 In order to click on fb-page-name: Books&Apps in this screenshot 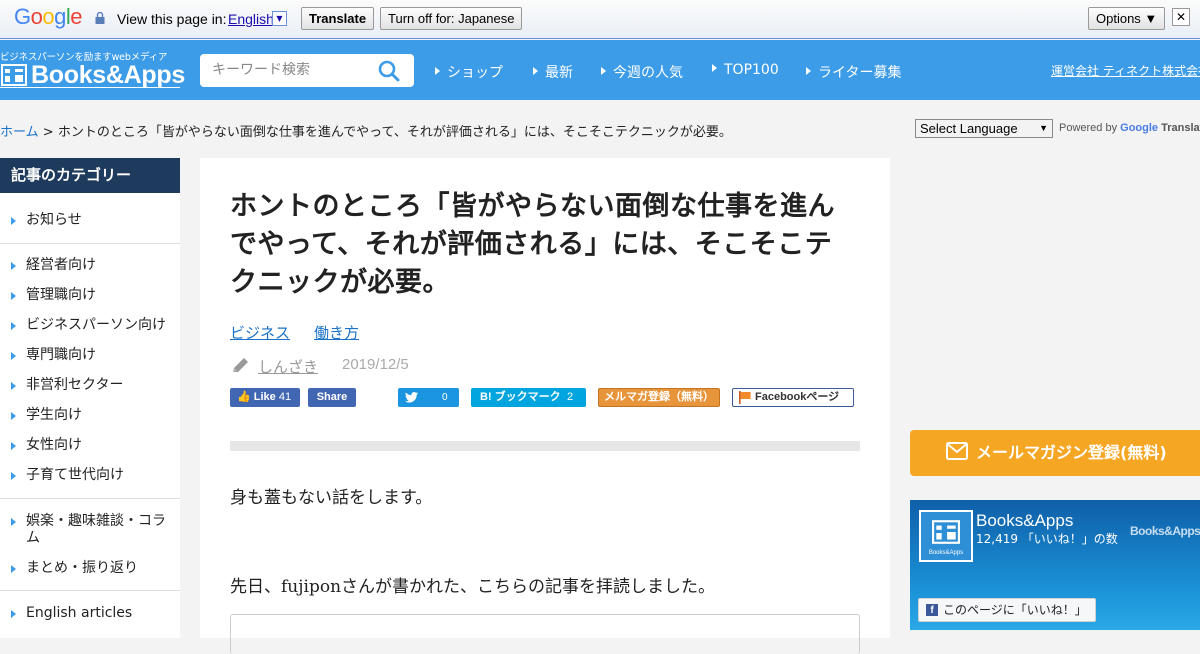, I will do `click(1024, 521)`.